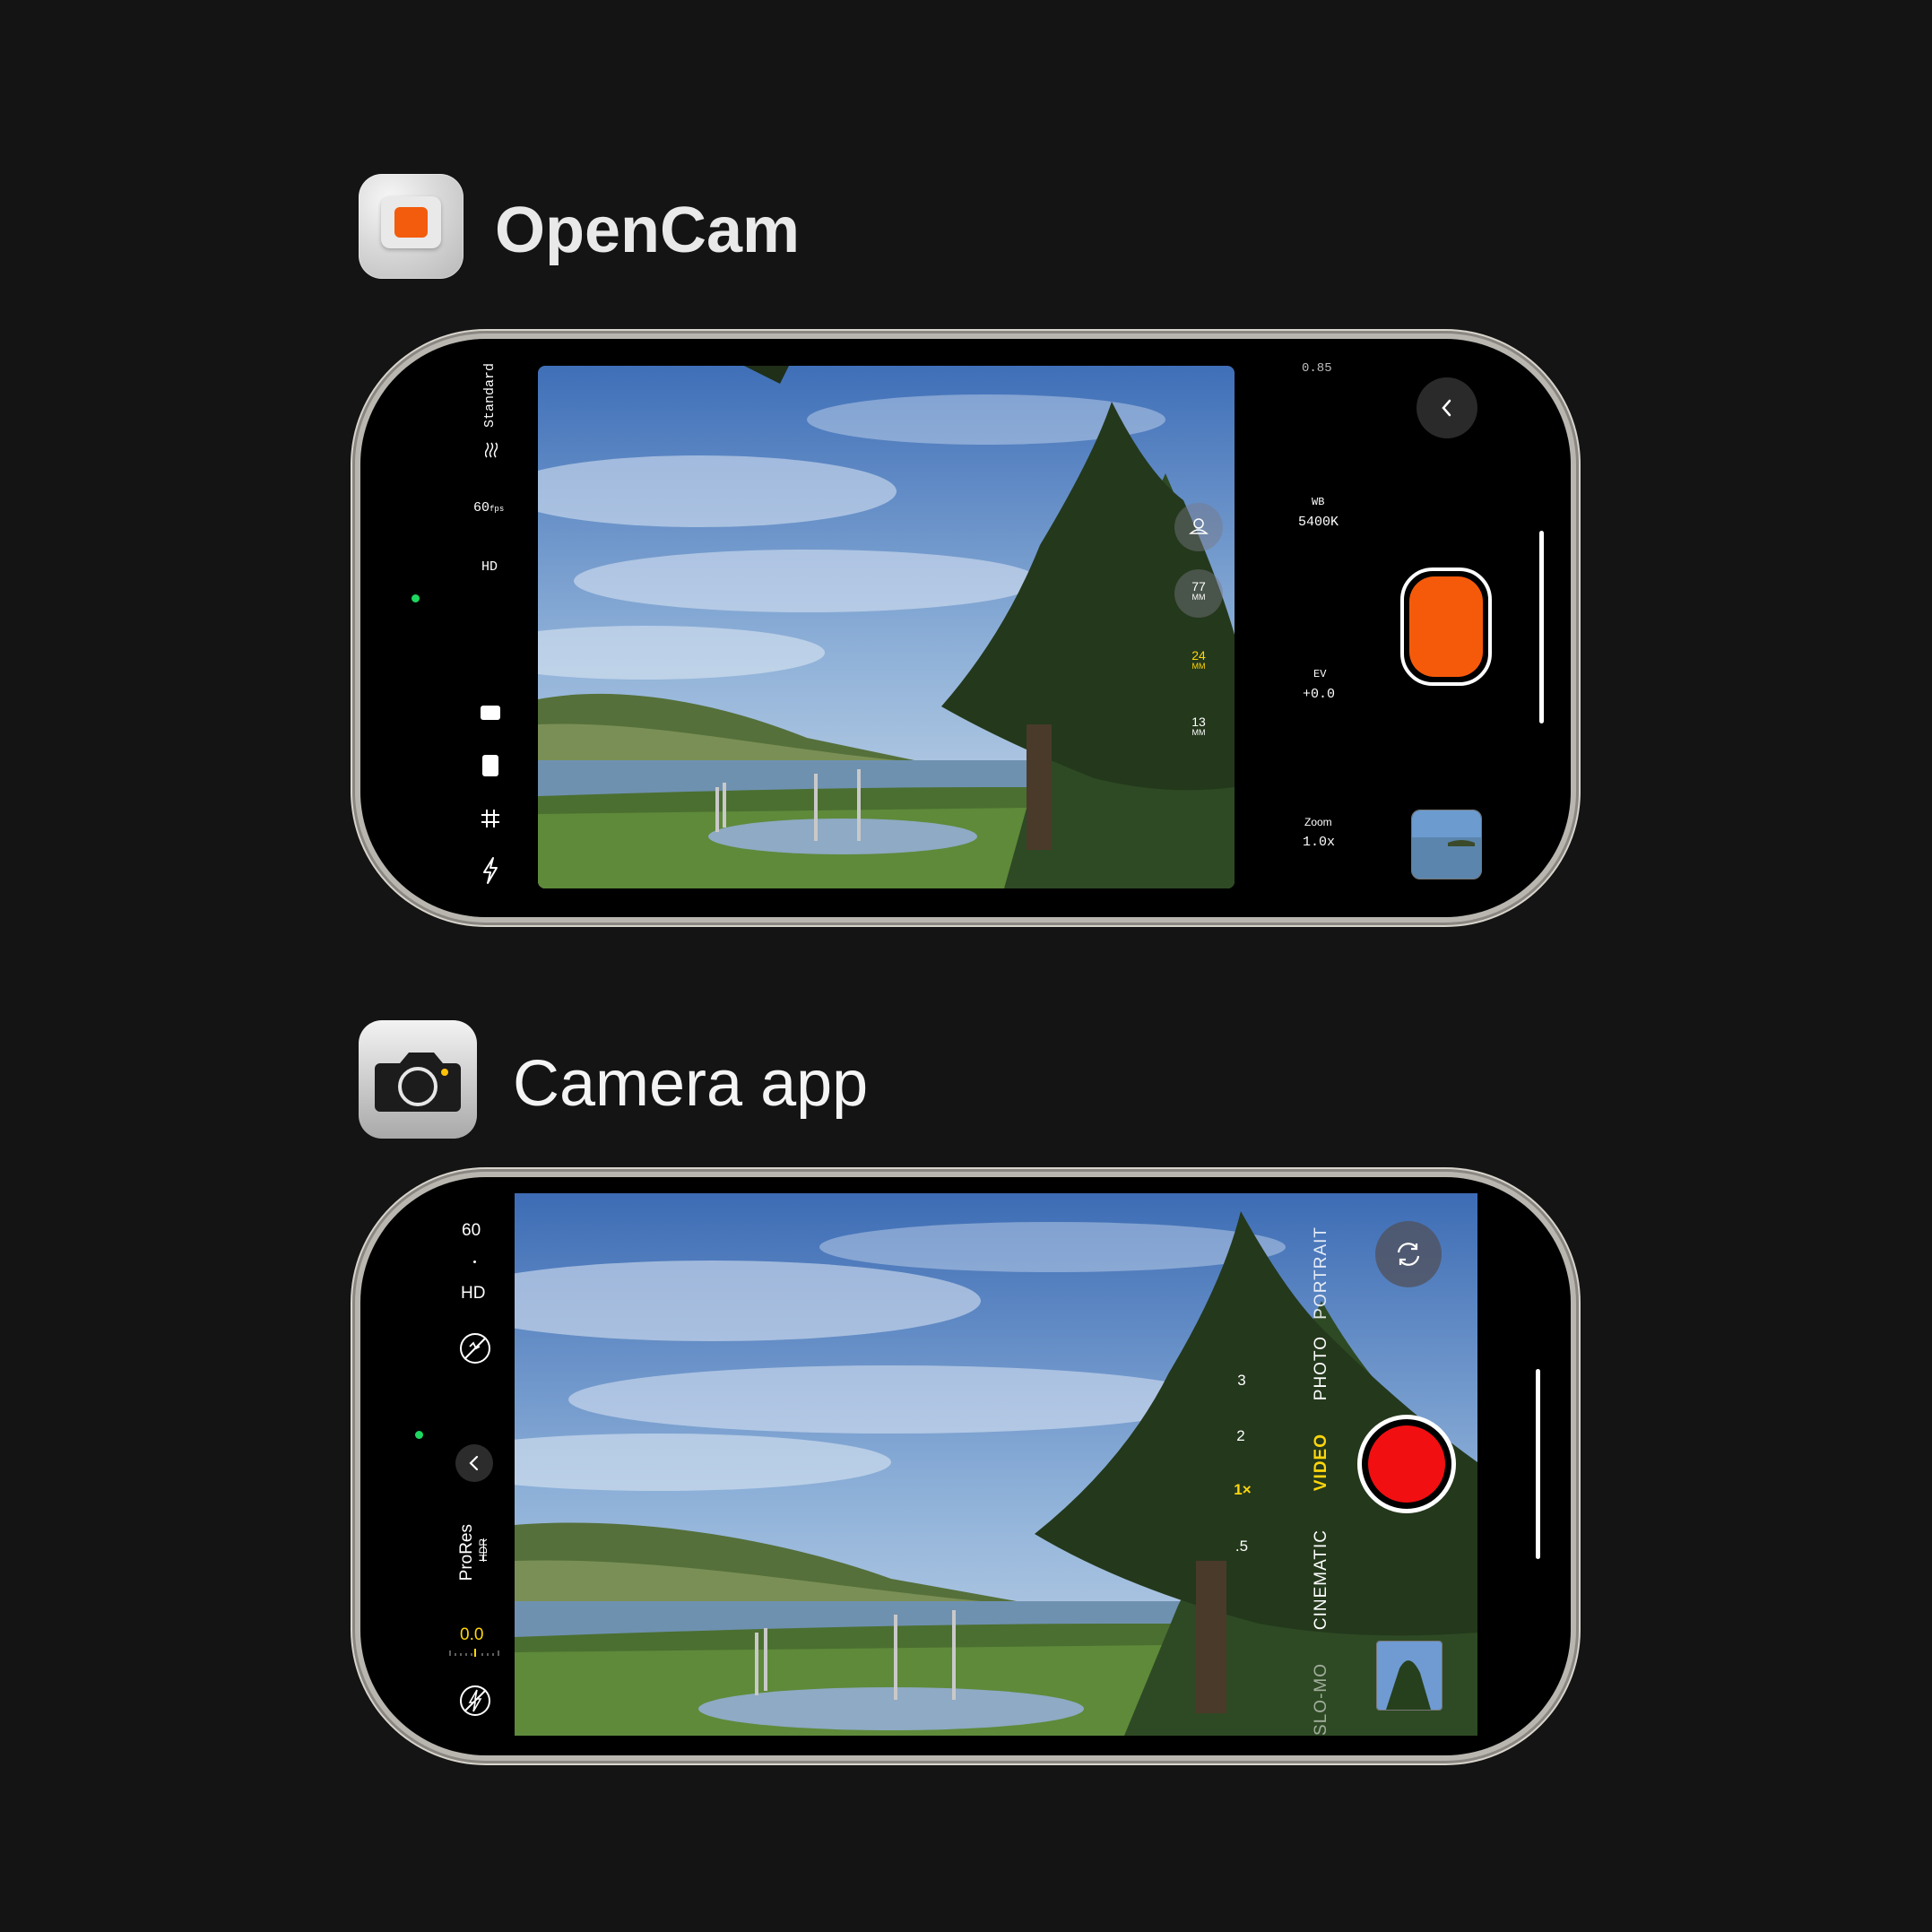  What do you see at coordinates (490, 872) in the screenshot?
I see `flash-icon` at bounding box center [490, 872].